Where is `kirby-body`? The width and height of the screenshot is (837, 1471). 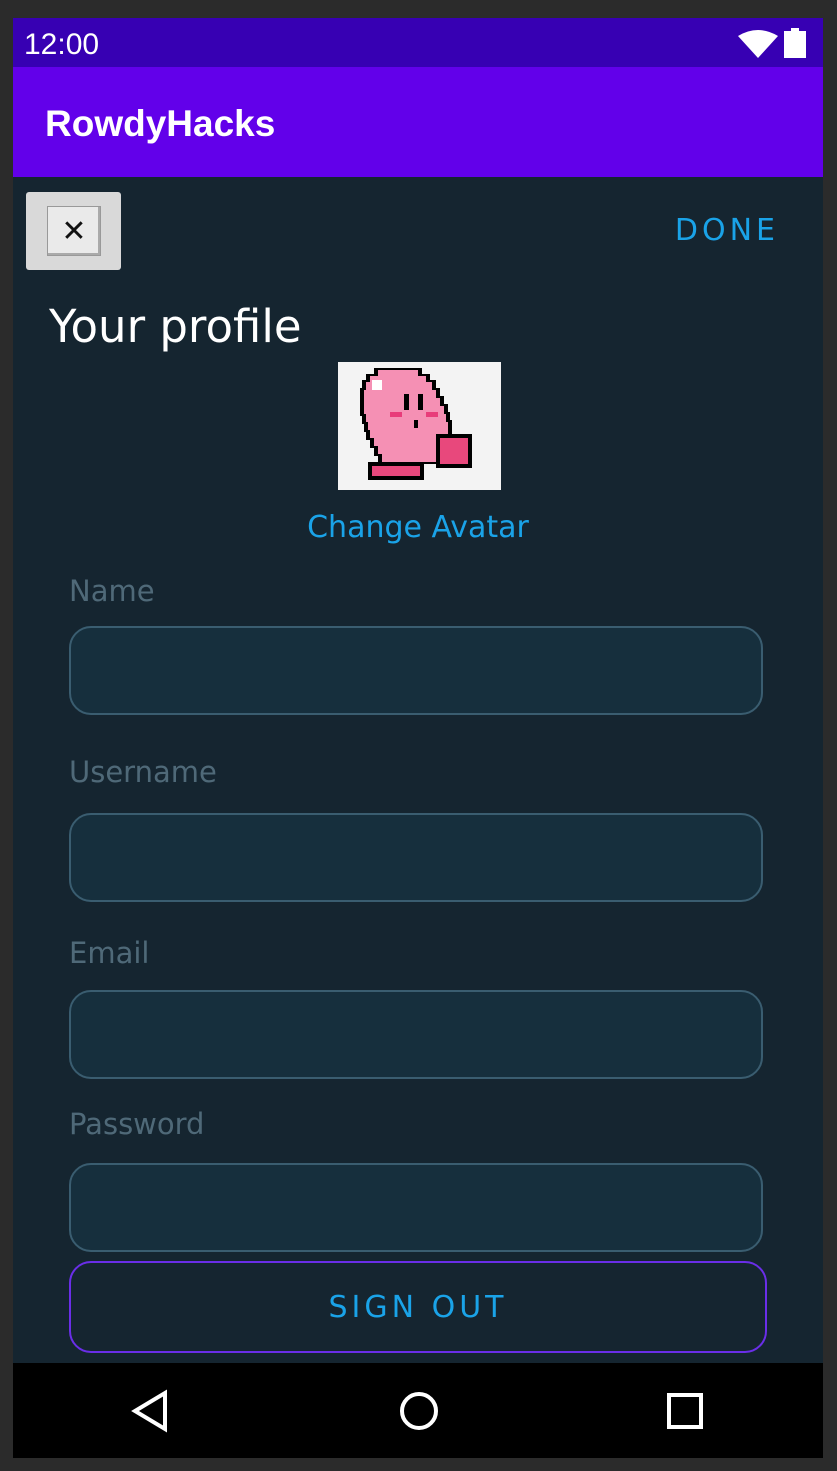 kirby-body is located at coordinates (416, 424).